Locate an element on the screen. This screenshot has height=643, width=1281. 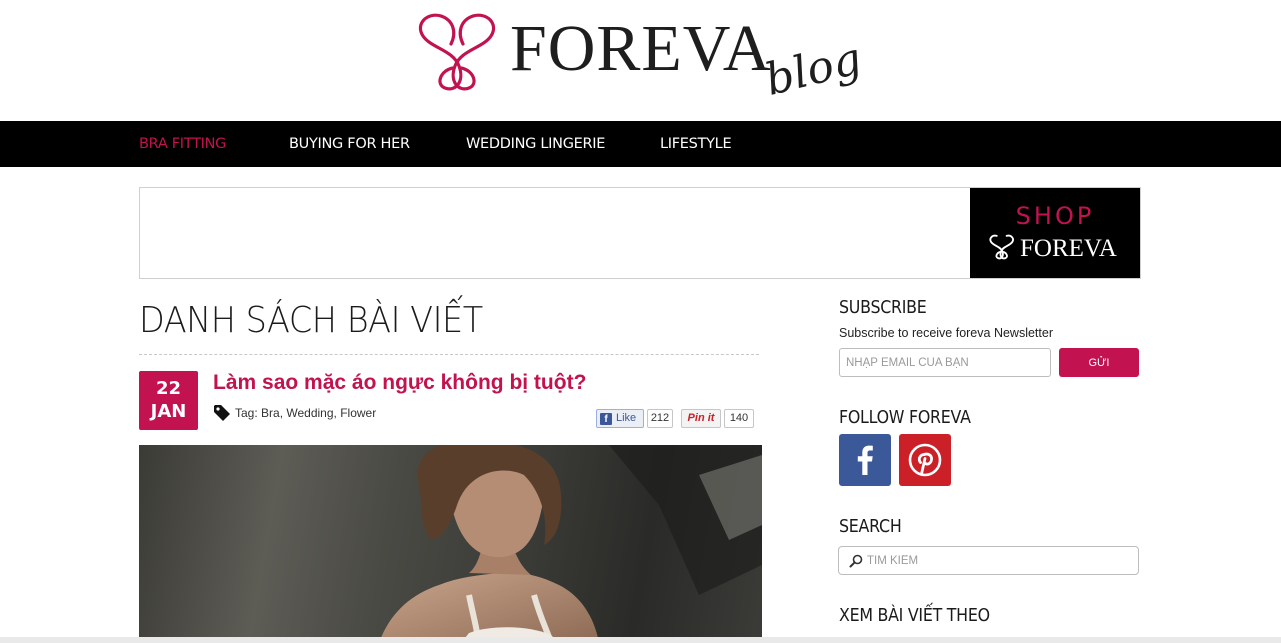
facebook-follow-button is located at coordinates (865, 460).